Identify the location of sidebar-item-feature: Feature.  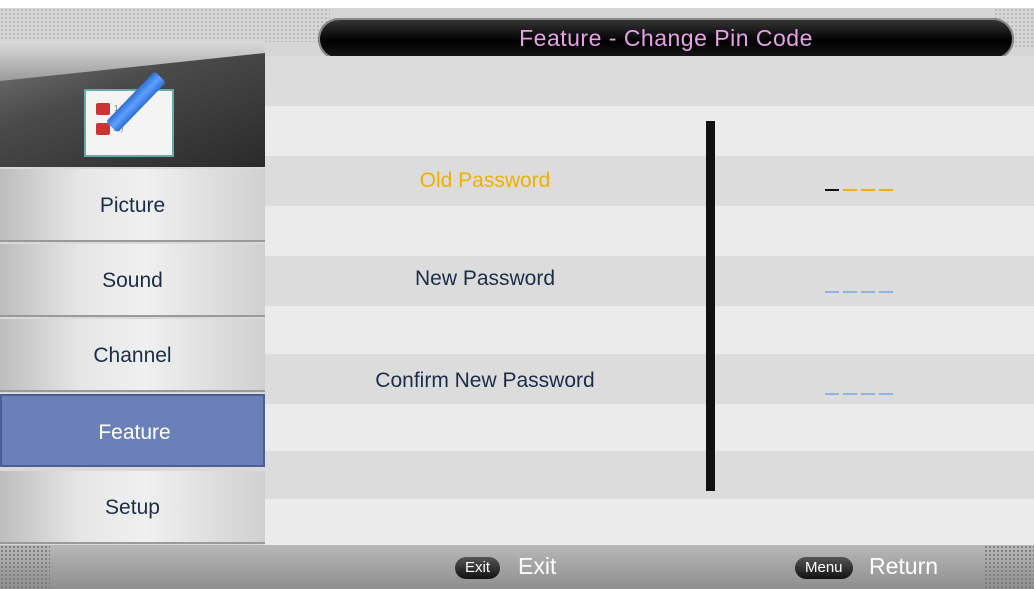
(132, 430).